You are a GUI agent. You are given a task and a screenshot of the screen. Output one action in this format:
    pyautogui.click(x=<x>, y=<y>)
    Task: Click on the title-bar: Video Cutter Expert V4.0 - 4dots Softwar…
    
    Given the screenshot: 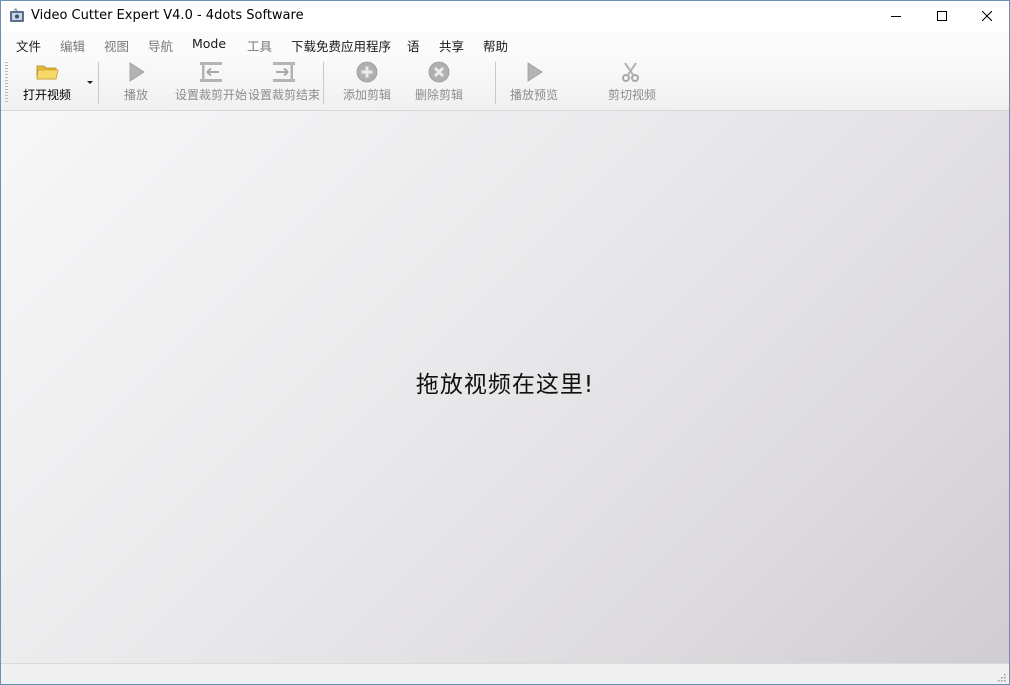 What is the action you would take?
    pyautogui.click(x=505, y=16)
    